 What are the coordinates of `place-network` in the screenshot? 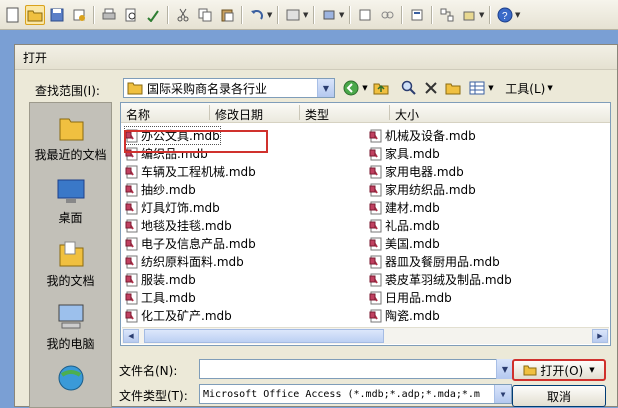 It's located at (70, 379).